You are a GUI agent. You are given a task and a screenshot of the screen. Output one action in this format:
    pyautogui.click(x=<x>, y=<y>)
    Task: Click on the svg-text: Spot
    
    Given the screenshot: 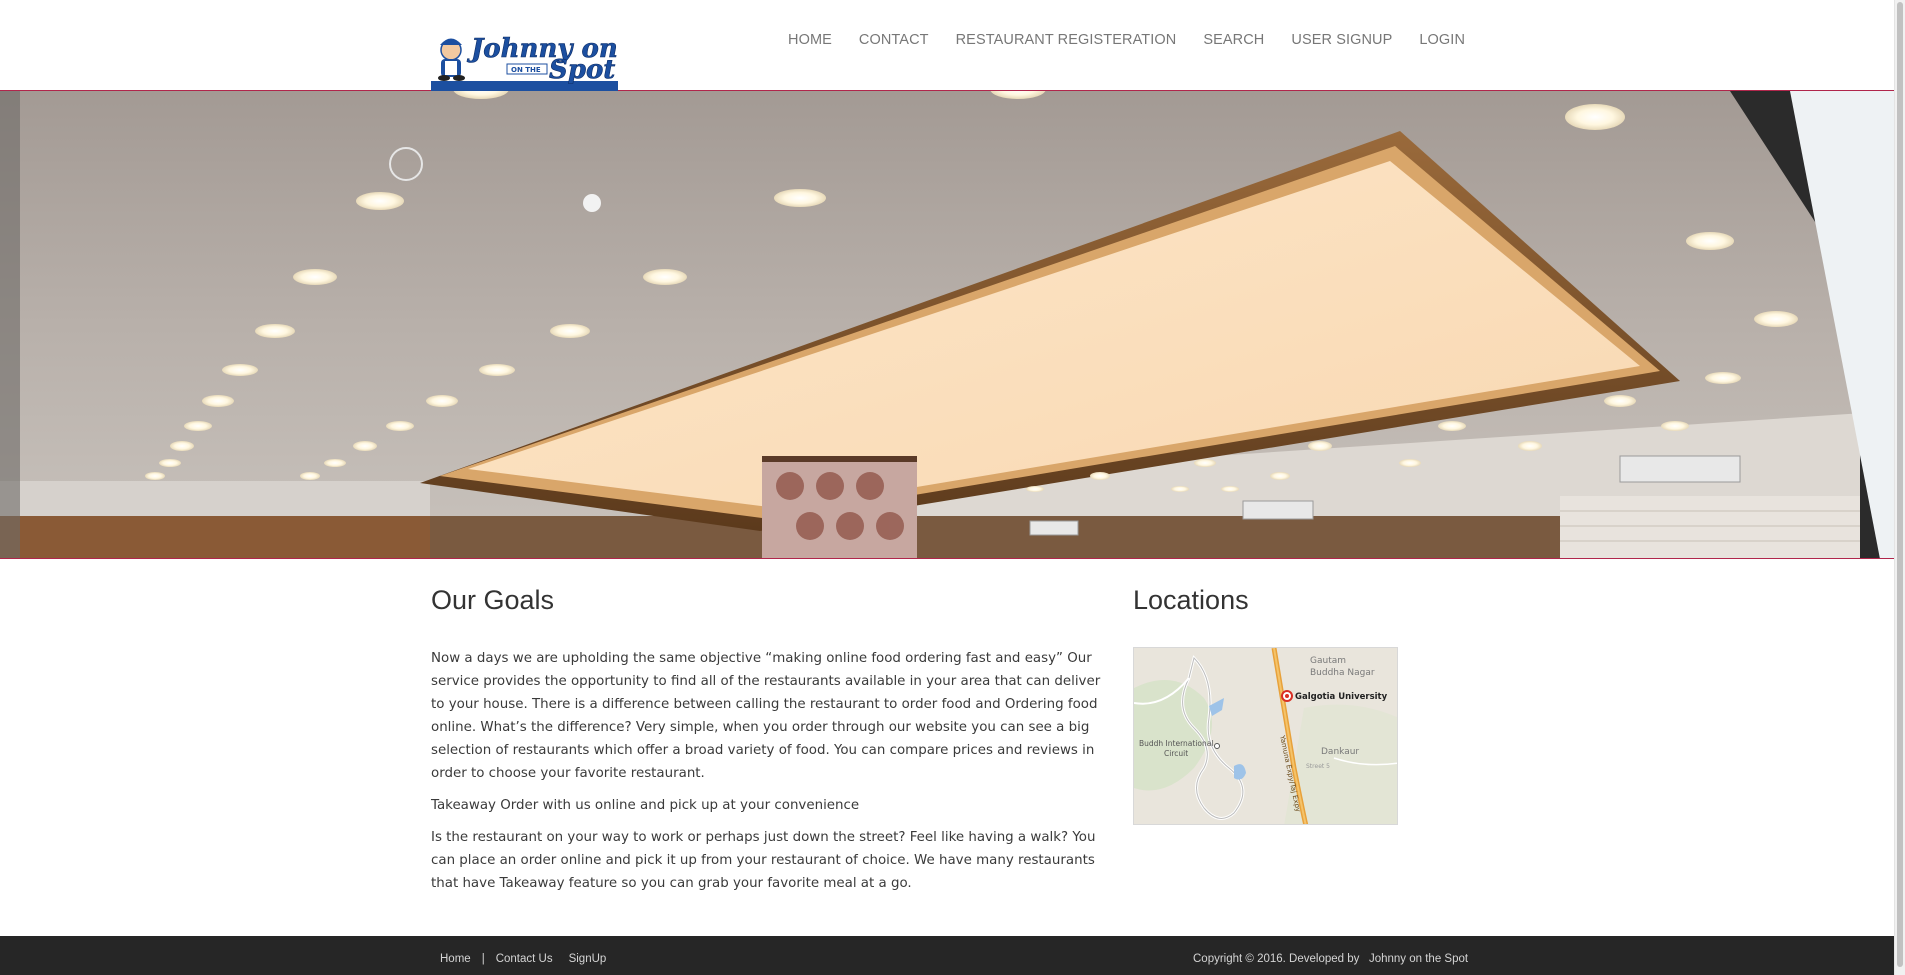 What is the action you would take?
    pyautogui.click(x=582, y=70)
    